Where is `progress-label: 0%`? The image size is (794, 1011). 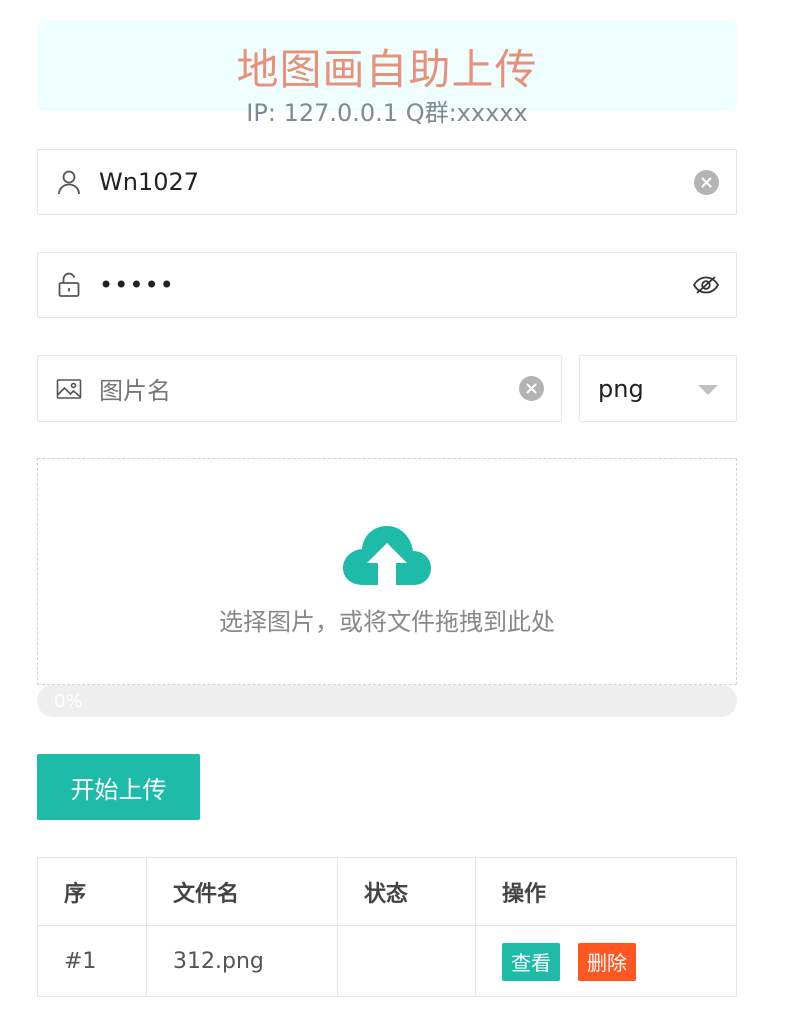
progress-label: 0% is located at coordinates (68, 701).